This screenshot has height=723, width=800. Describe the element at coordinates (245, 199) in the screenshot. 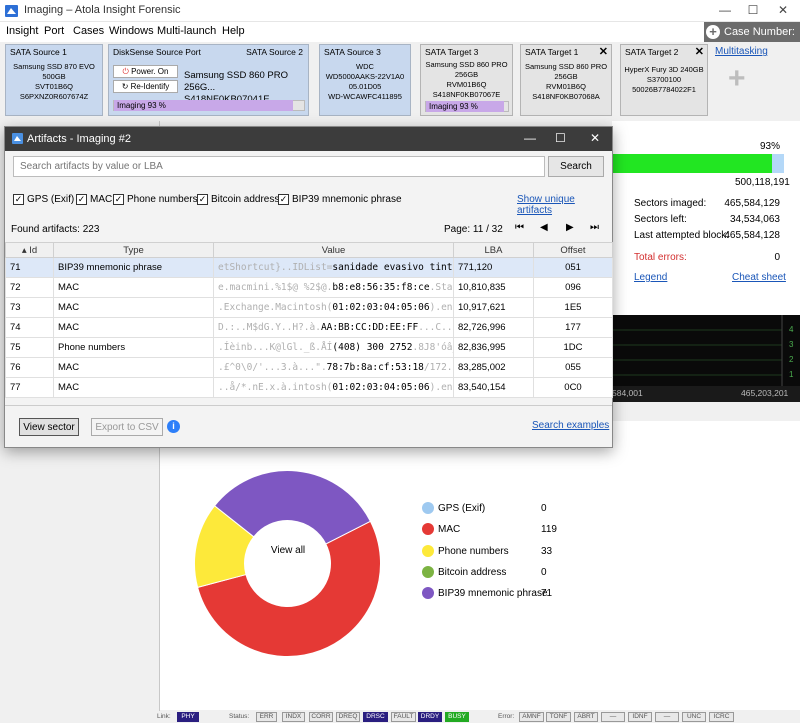

I see `filter-bitcoin-label: Bitcoin address` at that location.